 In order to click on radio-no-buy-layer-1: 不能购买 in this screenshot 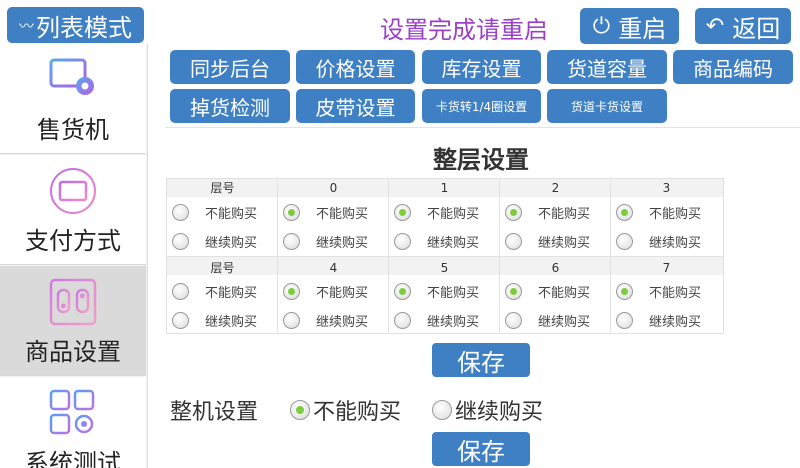, I will do `click(444, 212)`.